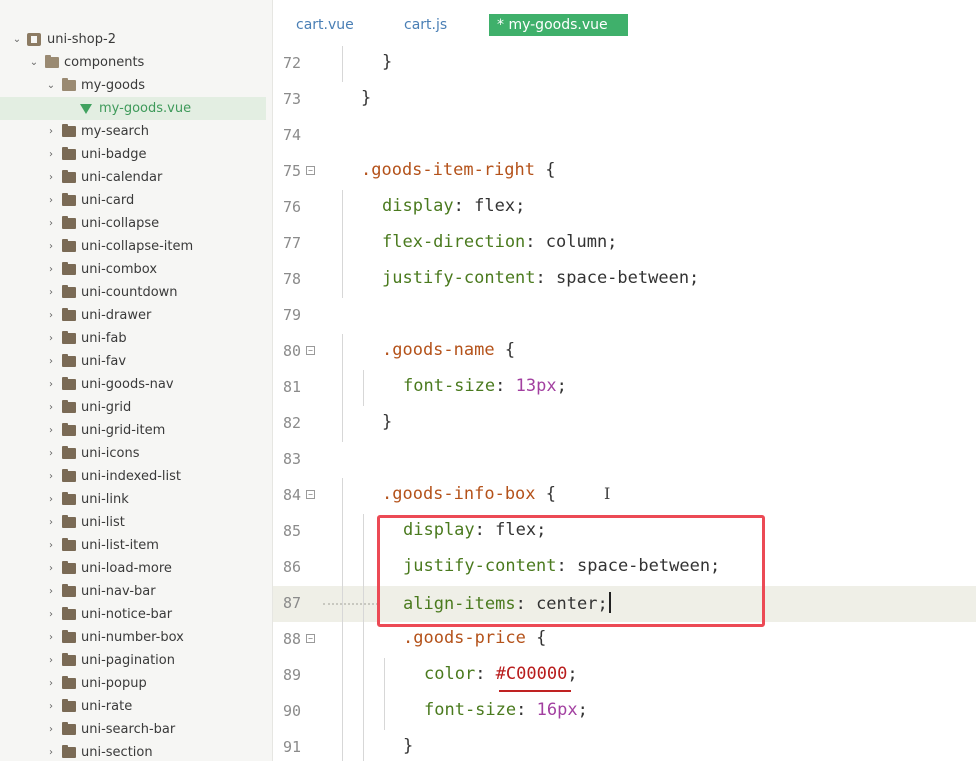 Image resolution: width=976 pixels, height=761 pixels. I want to click on code-line: 75− .goods-item-right {, so click(624, 172).